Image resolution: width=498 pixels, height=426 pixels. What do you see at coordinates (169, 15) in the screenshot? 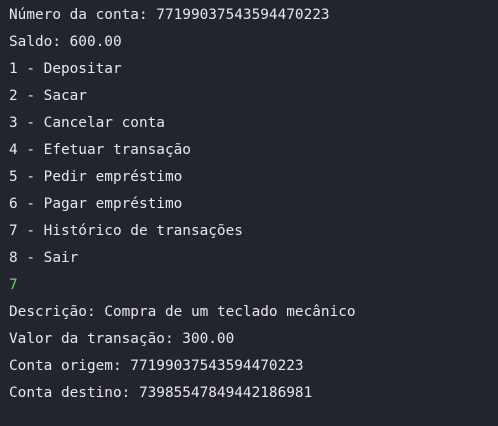
I see `account-number-line: Número da conta: 77199037543594470223` at bounding box center [169, 15].